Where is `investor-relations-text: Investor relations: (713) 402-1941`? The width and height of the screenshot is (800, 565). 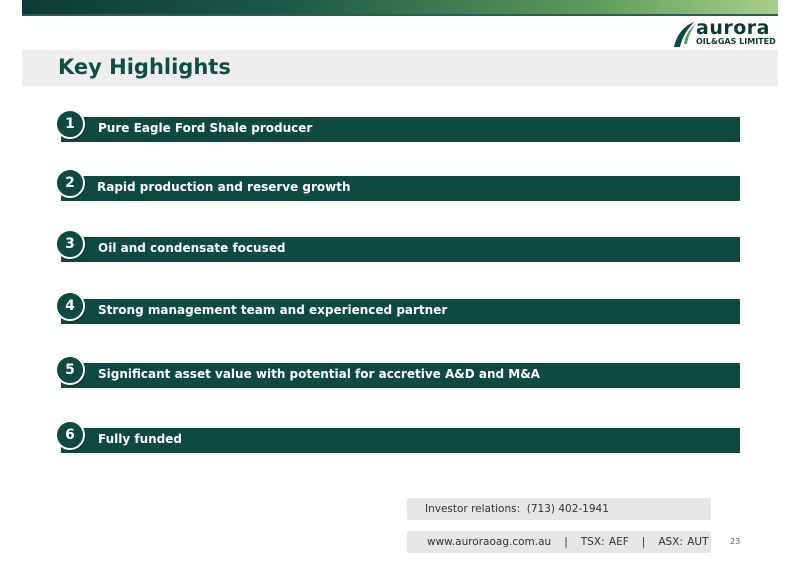
investor-relations-text: Investor relations: (713) 402-1941 is located at coordinates (517, 509).